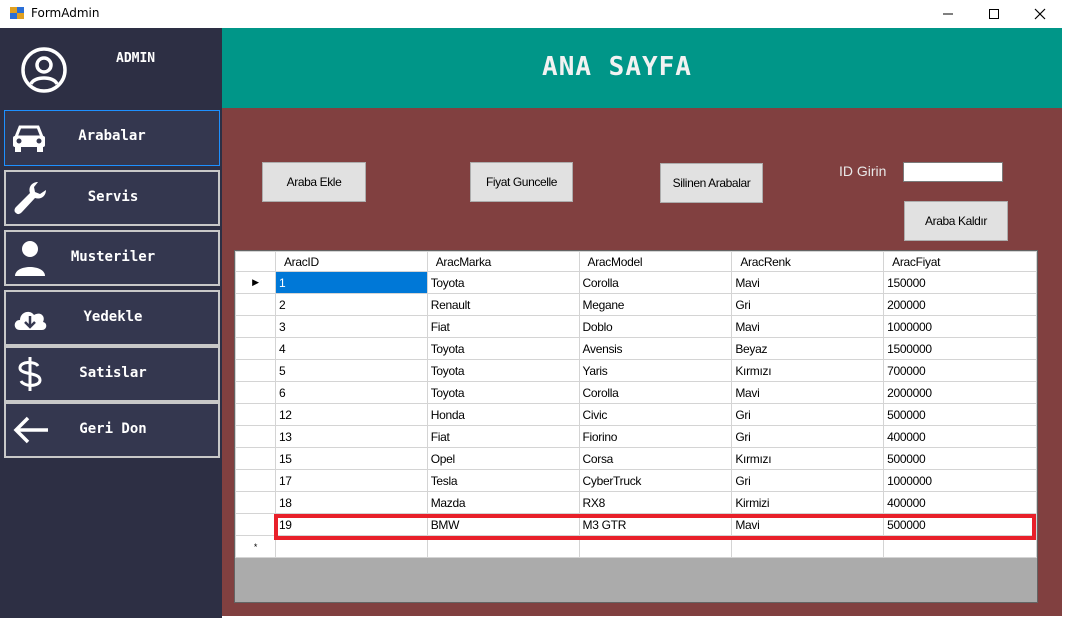 This screenshot has width=1067, height=618. What do you see at coordinates (655, 502) in the screenshot?
I see `table-cell: RX8` at bounding box center [655, 502].